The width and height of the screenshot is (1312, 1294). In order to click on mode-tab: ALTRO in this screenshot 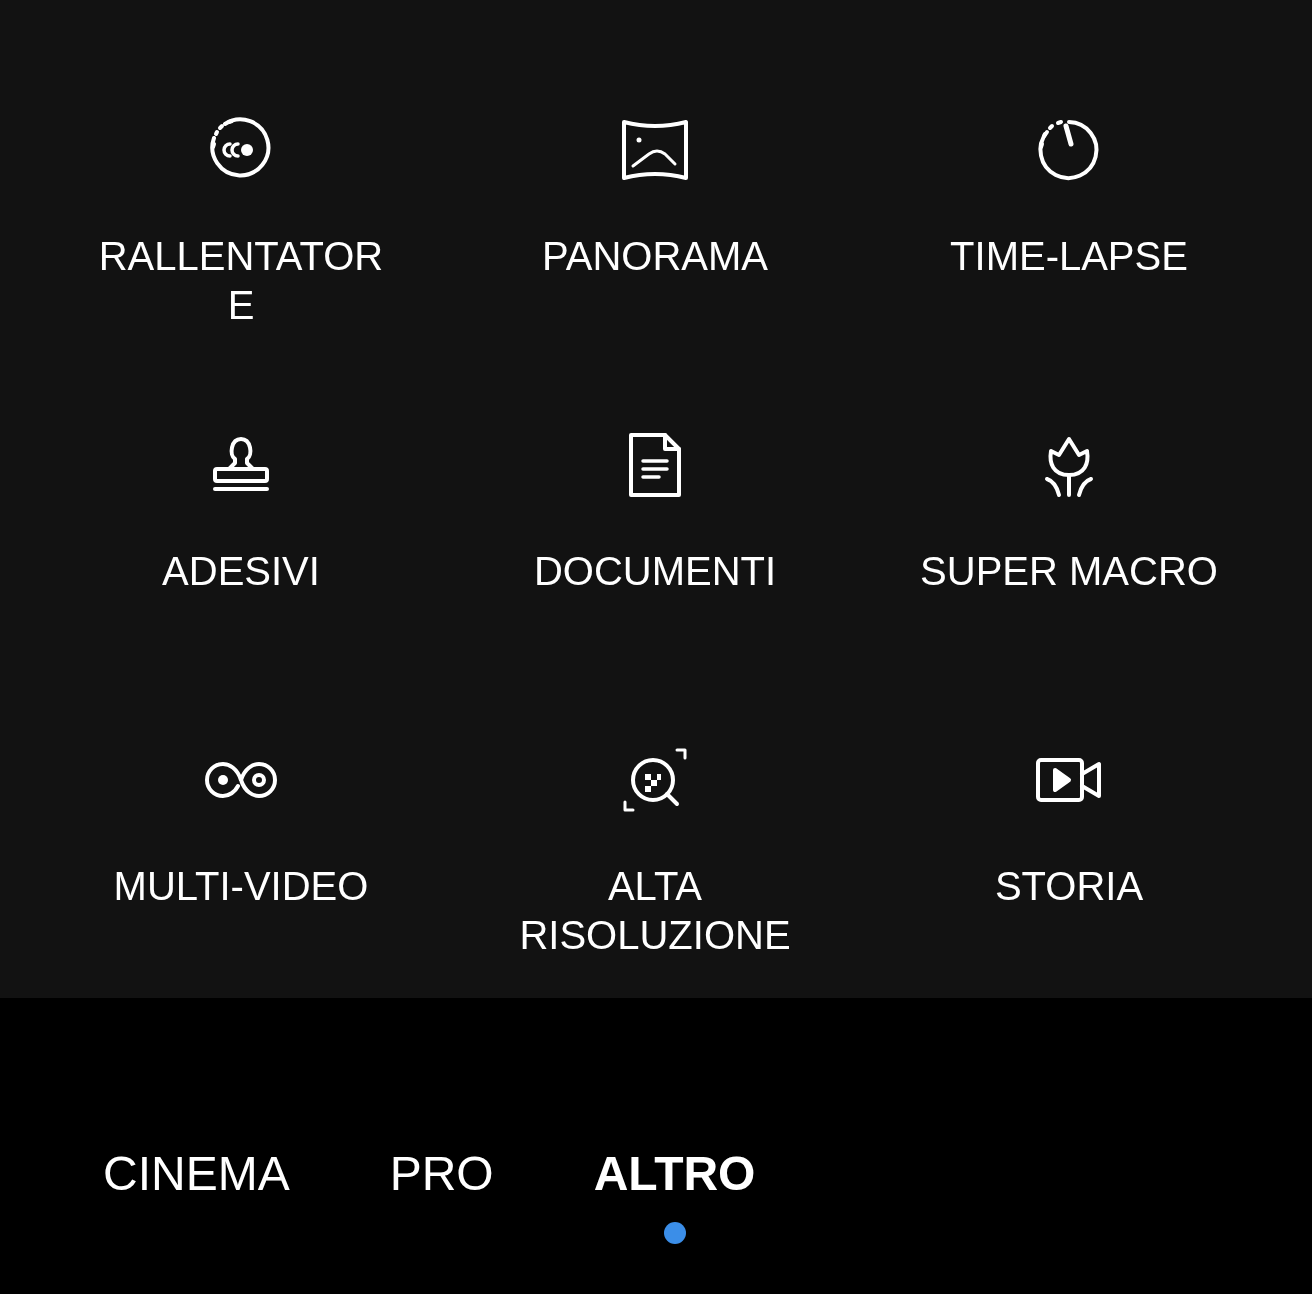, I will do `click(674, 1174)`.